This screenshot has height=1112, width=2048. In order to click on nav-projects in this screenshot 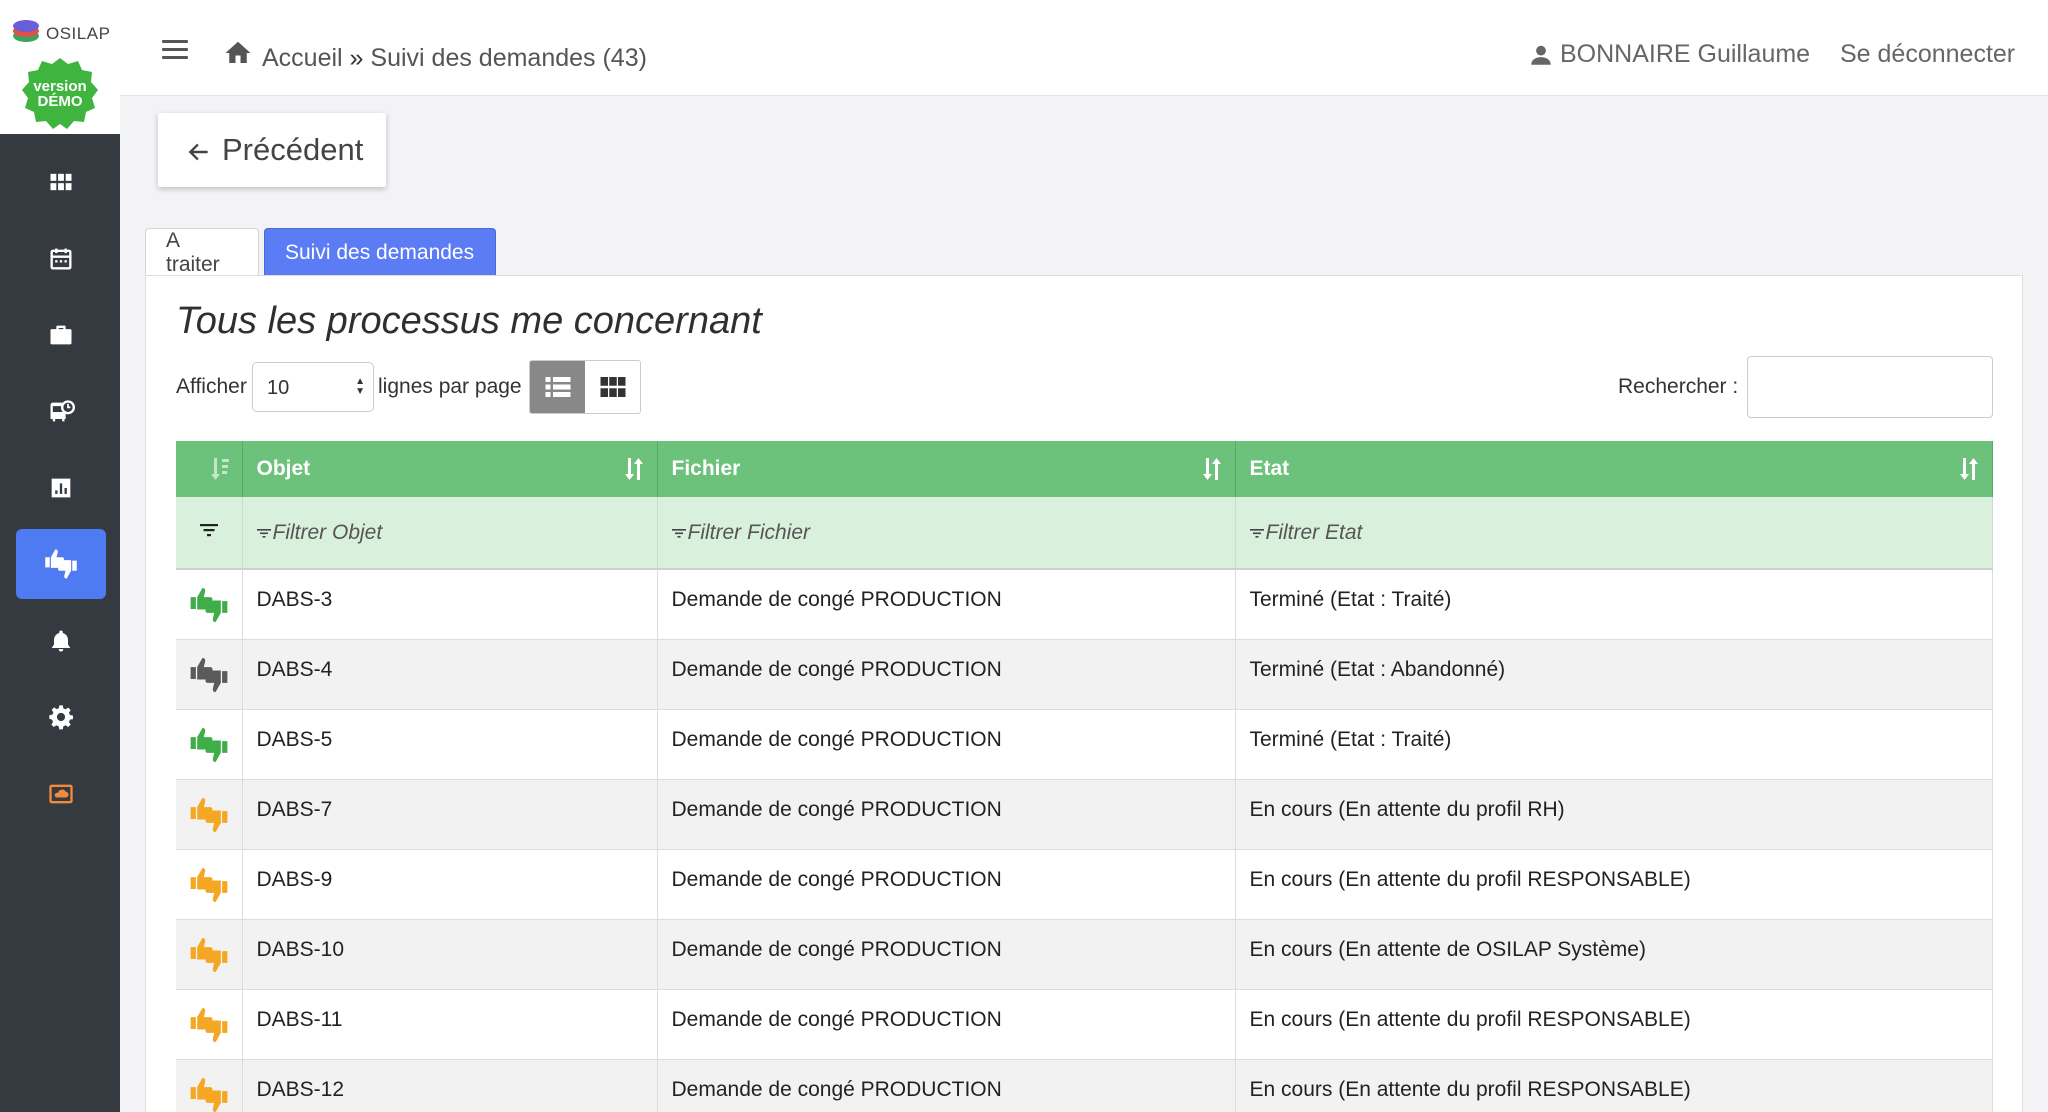, I will do `click(61, 335)`.